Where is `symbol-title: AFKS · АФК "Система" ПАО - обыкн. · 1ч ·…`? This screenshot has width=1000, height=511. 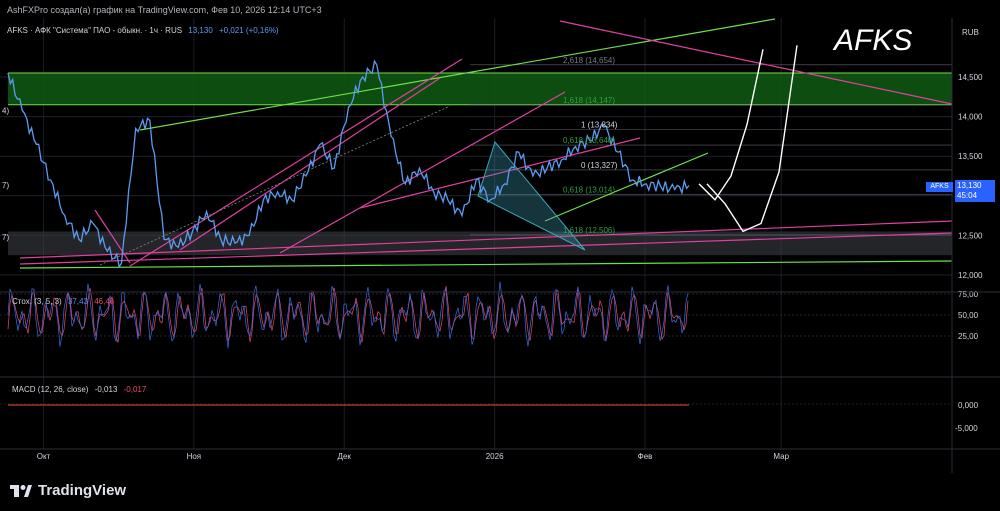 symbol-title: AFKS · АФК "Система" ПАО - обыкн. · 1ч ·… is located at coordinates (95, 30).